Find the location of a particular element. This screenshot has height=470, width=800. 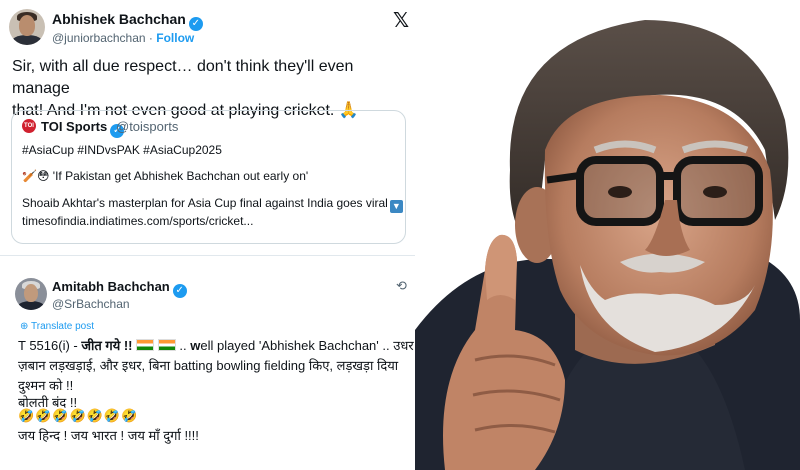

tweet-number: T 5516(i) - is located at coordinates (50, 345).